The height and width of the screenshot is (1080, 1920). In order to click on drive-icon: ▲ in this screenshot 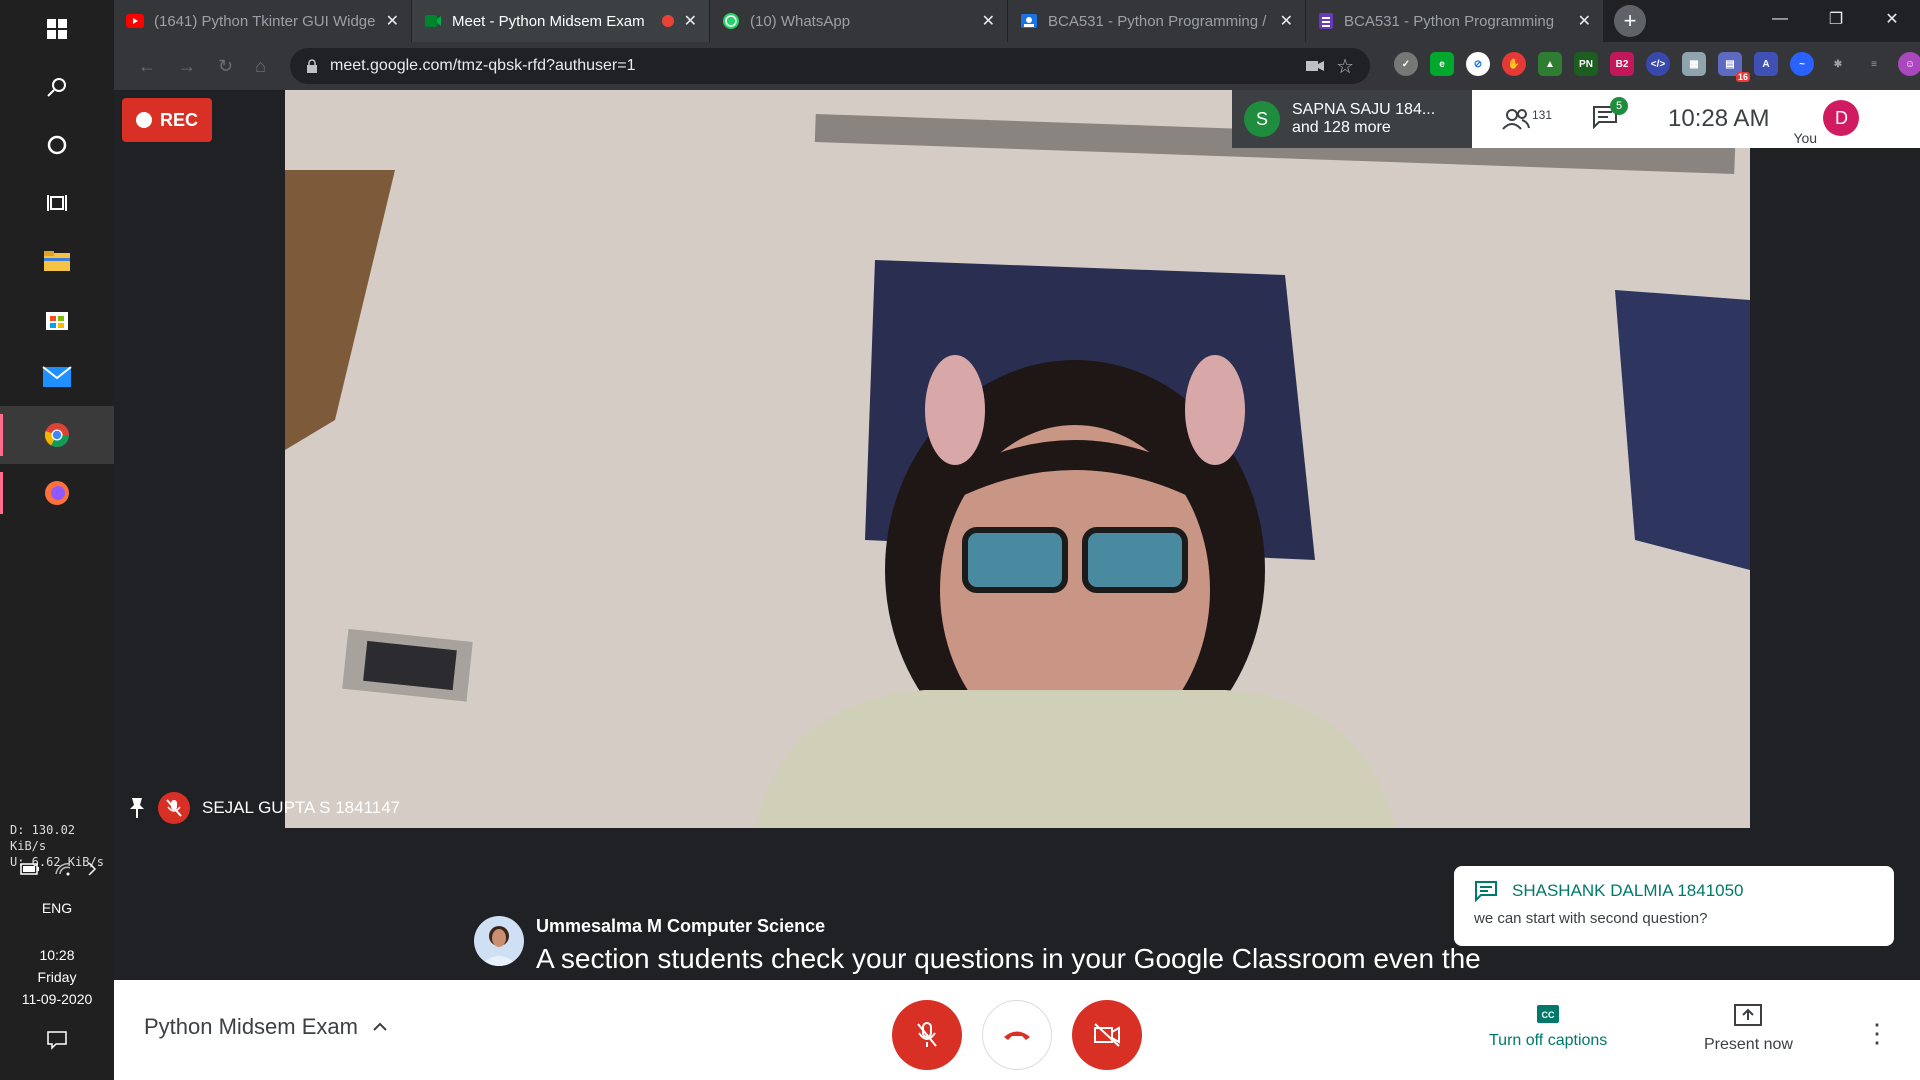, I will do `click(1550, 64)`.